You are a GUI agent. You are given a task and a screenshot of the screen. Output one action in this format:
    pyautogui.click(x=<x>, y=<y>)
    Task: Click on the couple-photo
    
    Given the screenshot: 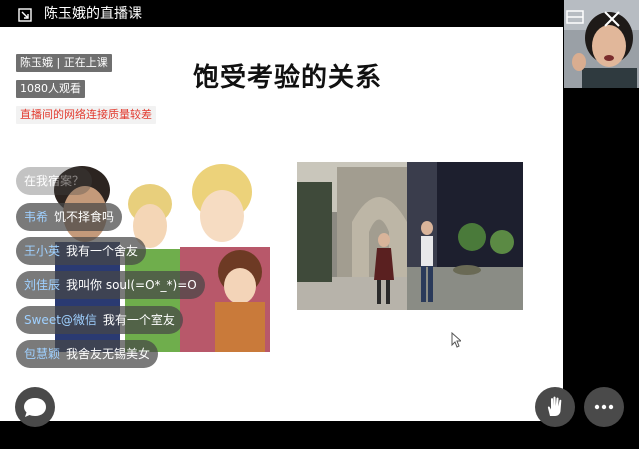 What is the action you would take?
    pyautogui.click(x=410, y=236)
    